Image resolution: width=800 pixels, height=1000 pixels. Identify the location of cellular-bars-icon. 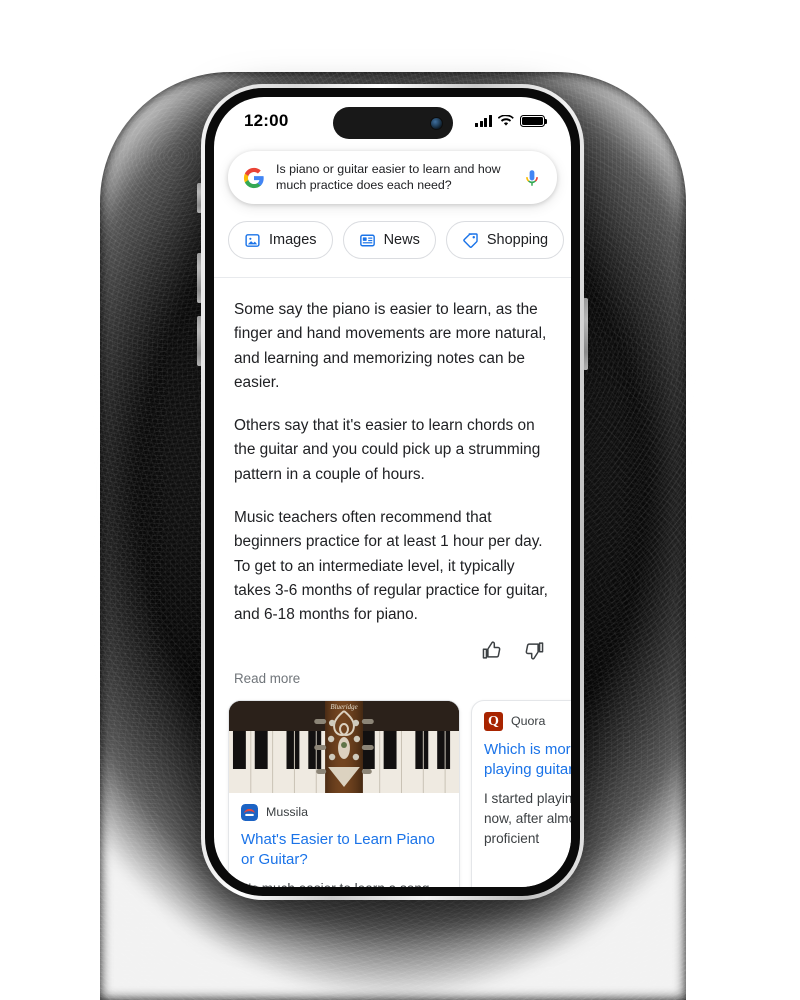
(483, 121).